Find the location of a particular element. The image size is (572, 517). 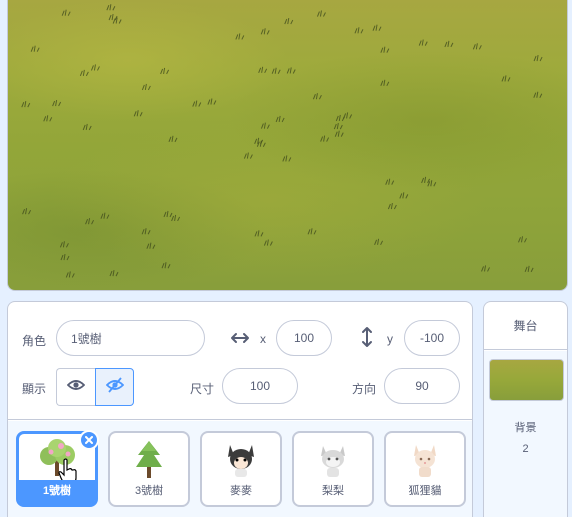

stage-selector-title: 舞台 is located at coordinates (525, 326).